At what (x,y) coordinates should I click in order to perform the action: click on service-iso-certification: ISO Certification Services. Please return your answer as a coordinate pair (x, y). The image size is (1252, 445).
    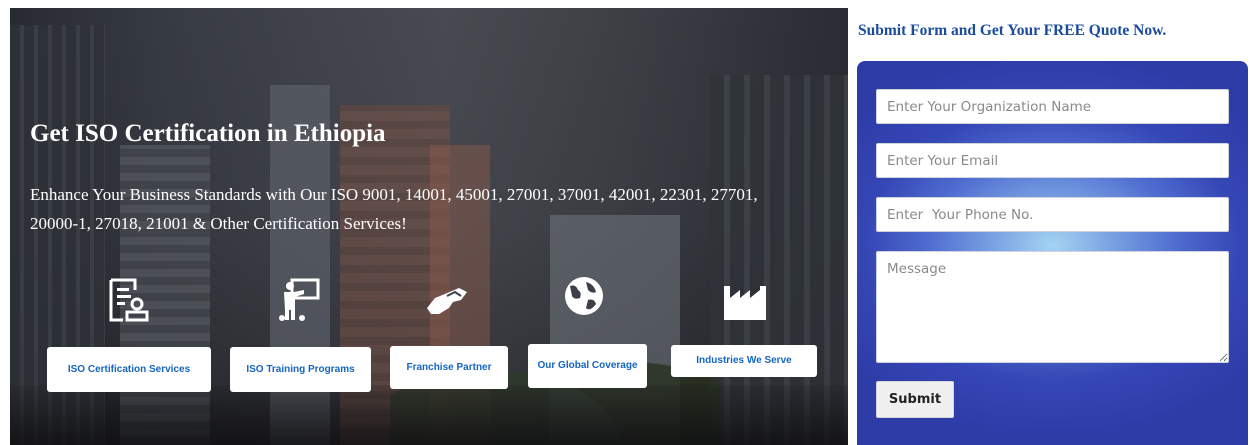
    Looking at the image, I should click on (129, 335).